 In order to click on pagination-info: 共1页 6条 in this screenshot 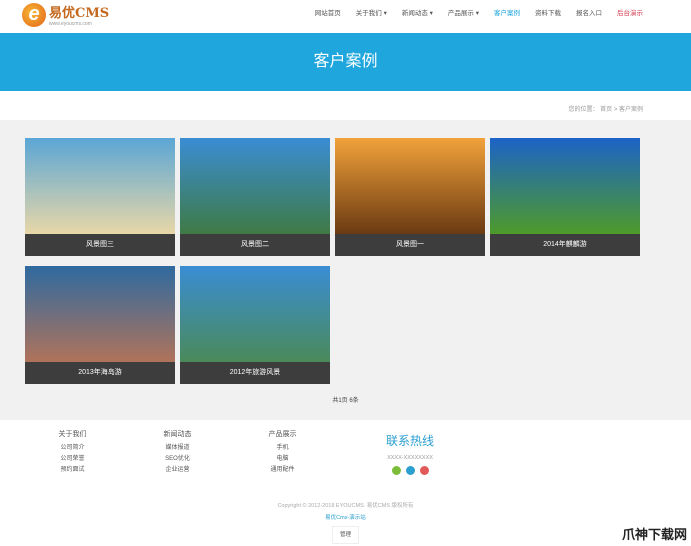, I will do `click(345, 401)`.